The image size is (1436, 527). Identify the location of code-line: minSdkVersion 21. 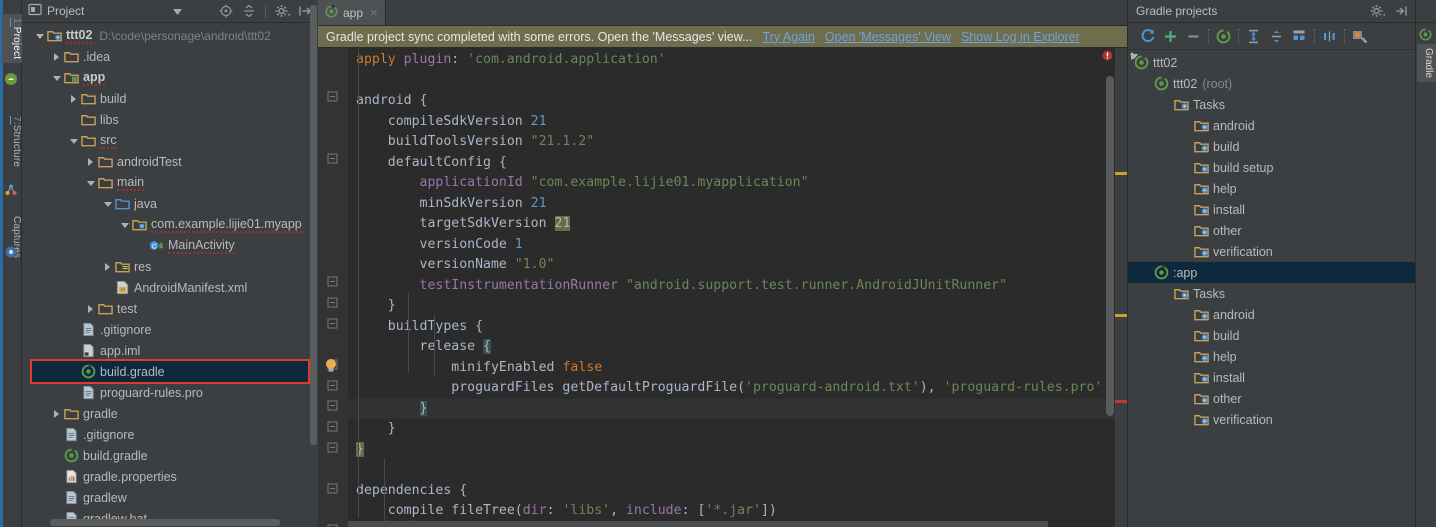
(731, 204).